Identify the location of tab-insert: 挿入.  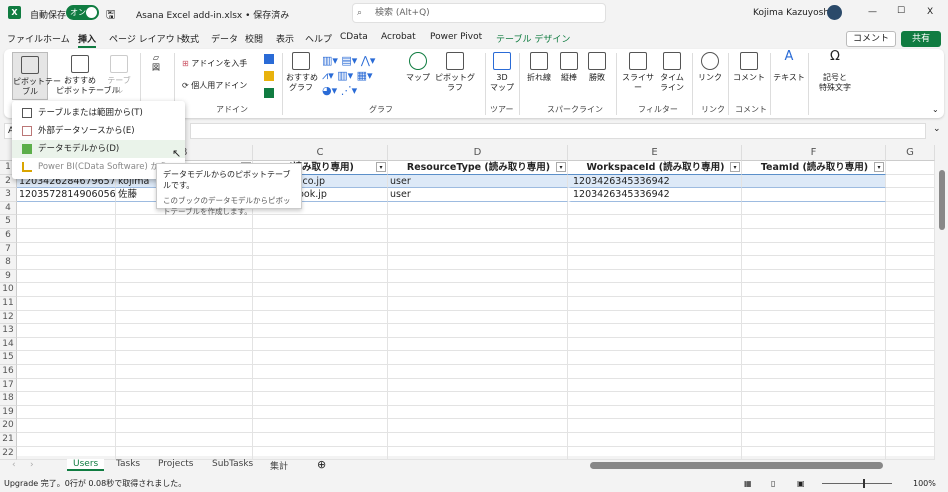
(87, 40).